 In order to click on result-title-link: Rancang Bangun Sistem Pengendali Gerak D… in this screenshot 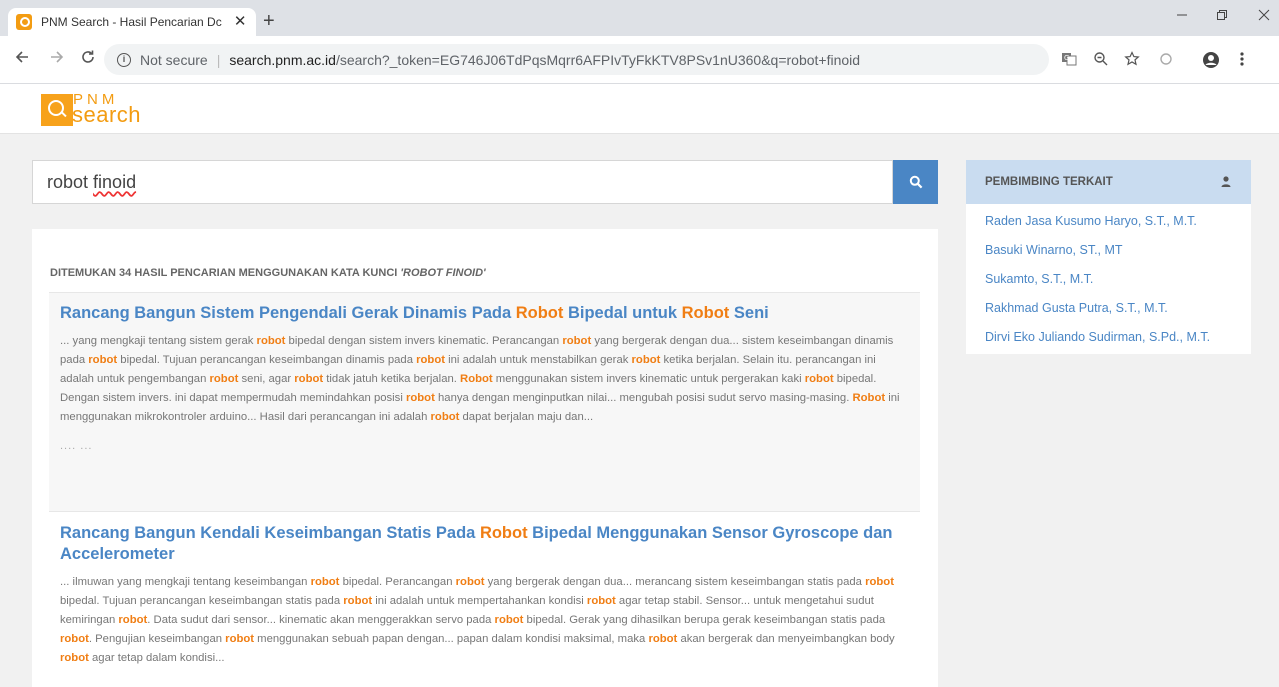, I will do `click(484, 313)`.